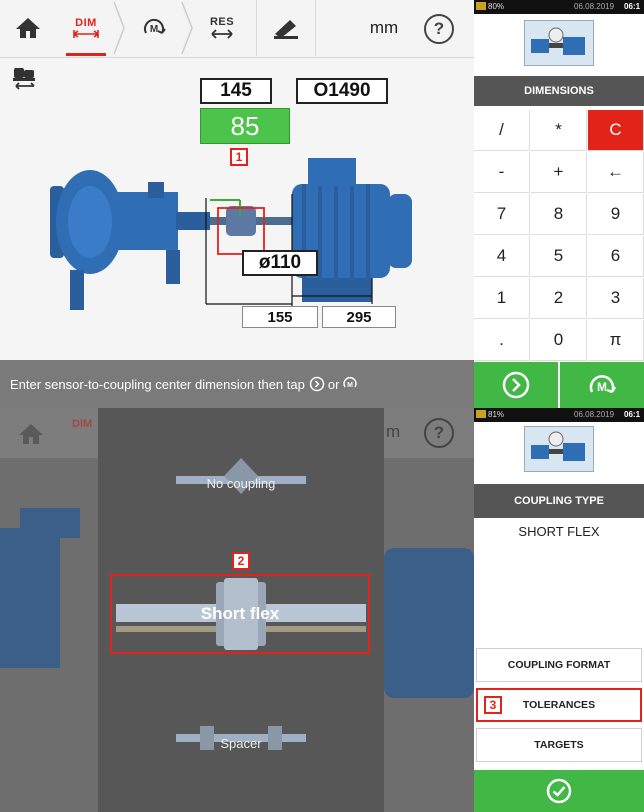  Describe the element at coordinates (239, 157) in the screenshot. I see `step-marker-1: 1` at that location.